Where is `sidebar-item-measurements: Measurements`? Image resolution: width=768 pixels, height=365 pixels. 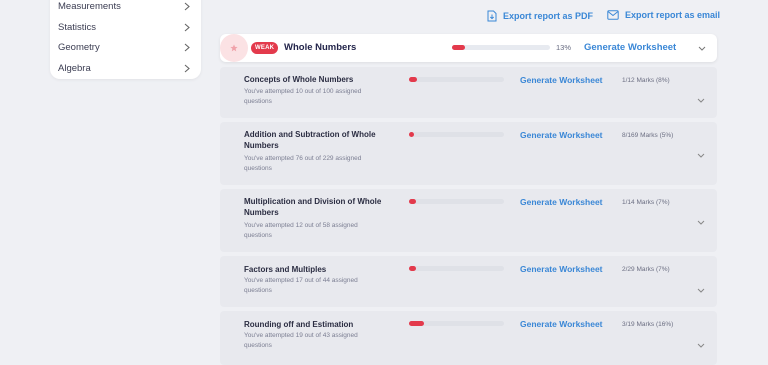
sidebar-item-measurements: Measurements is located at coordinates (125, 8).